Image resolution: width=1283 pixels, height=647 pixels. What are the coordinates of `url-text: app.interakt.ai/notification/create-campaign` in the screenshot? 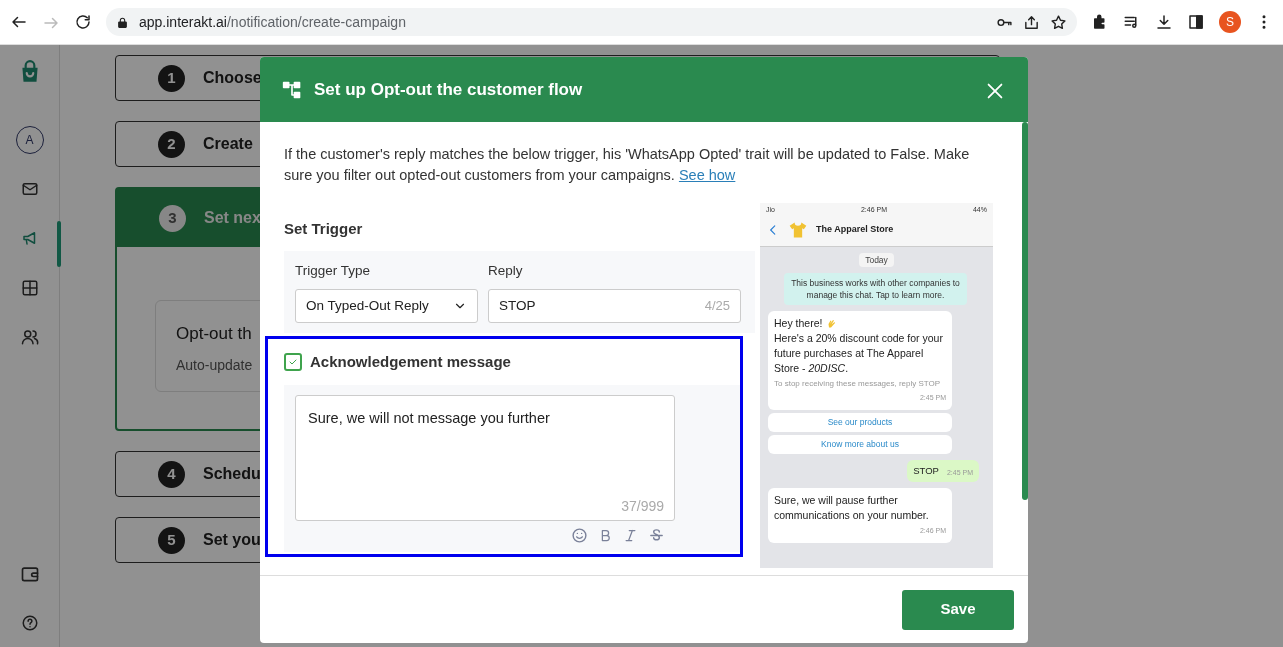 It's located at (272, 22).